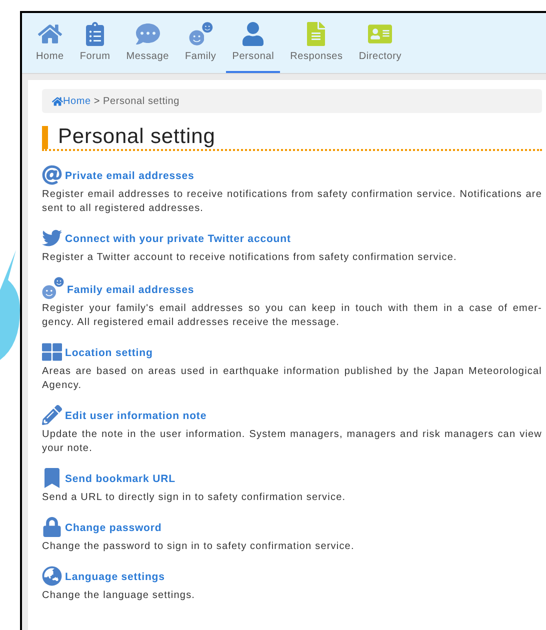 The height and width of the screenshot is (630, 546). I want to click on setting-description: Areas are based on areas used in earthquake information published by the Japan Meteorological Agency., so click(292, 379).